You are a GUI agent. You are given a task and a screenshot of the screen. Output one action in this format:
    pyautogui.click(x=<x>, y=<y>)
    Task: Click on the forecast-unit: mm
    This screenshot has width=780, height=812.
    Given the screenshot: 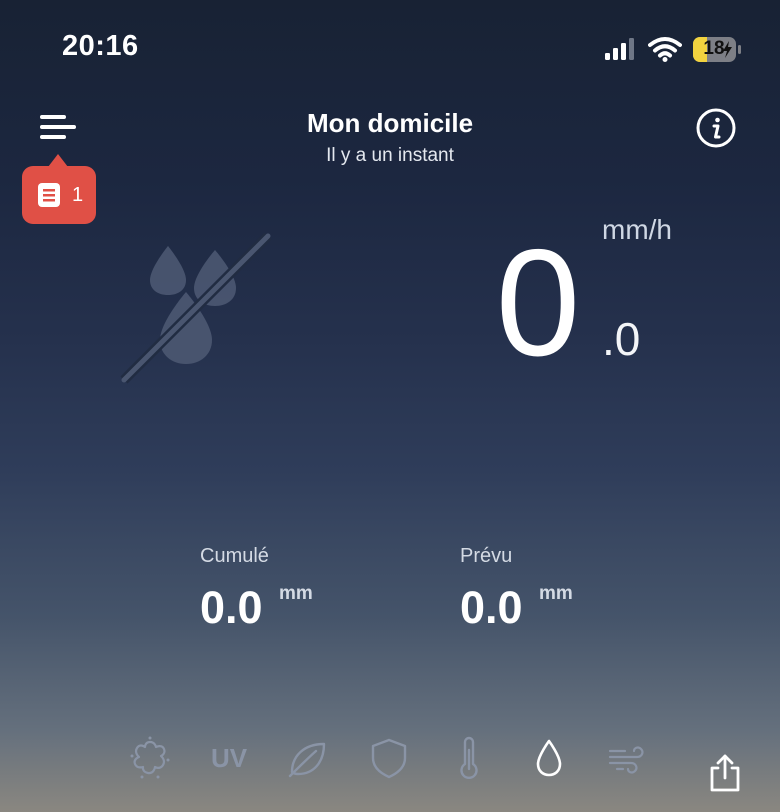 What is the action you would take?
    pyautogui.click(x=556, y=593)
    